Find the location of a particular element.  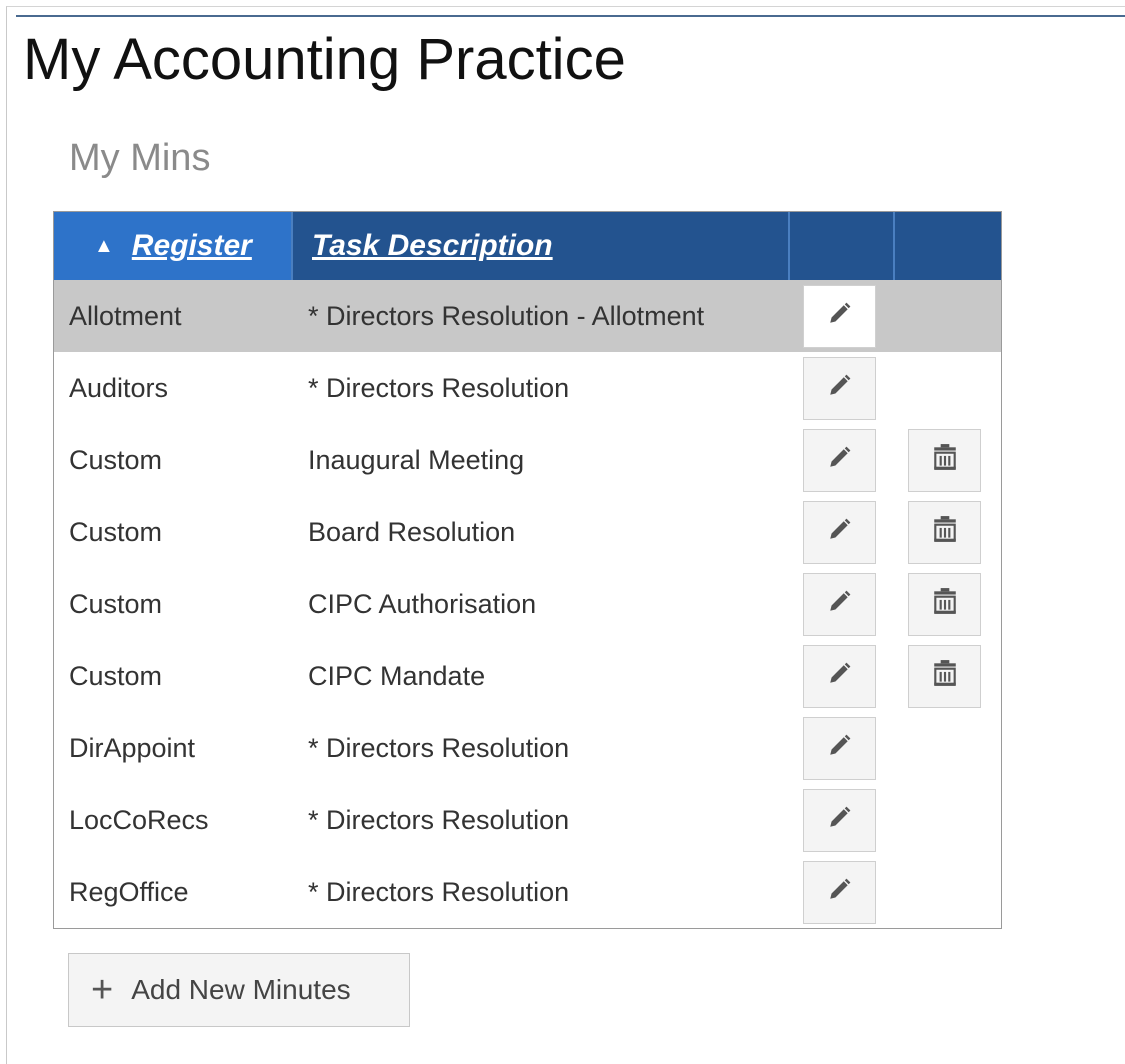

table-row: LocCoRecs * Directors Resolution is located at coordinates (527, 820).